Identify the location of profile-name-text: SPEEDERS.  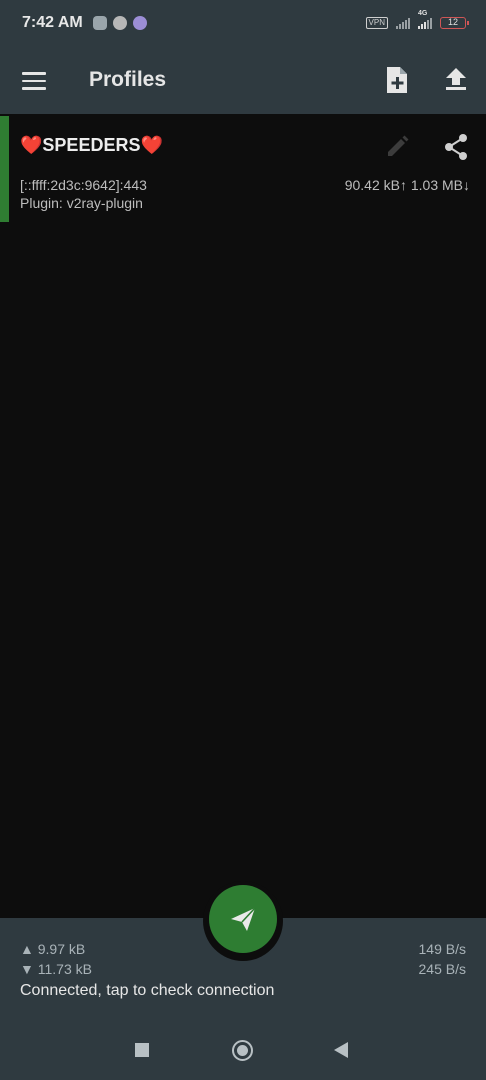
(91, 145).